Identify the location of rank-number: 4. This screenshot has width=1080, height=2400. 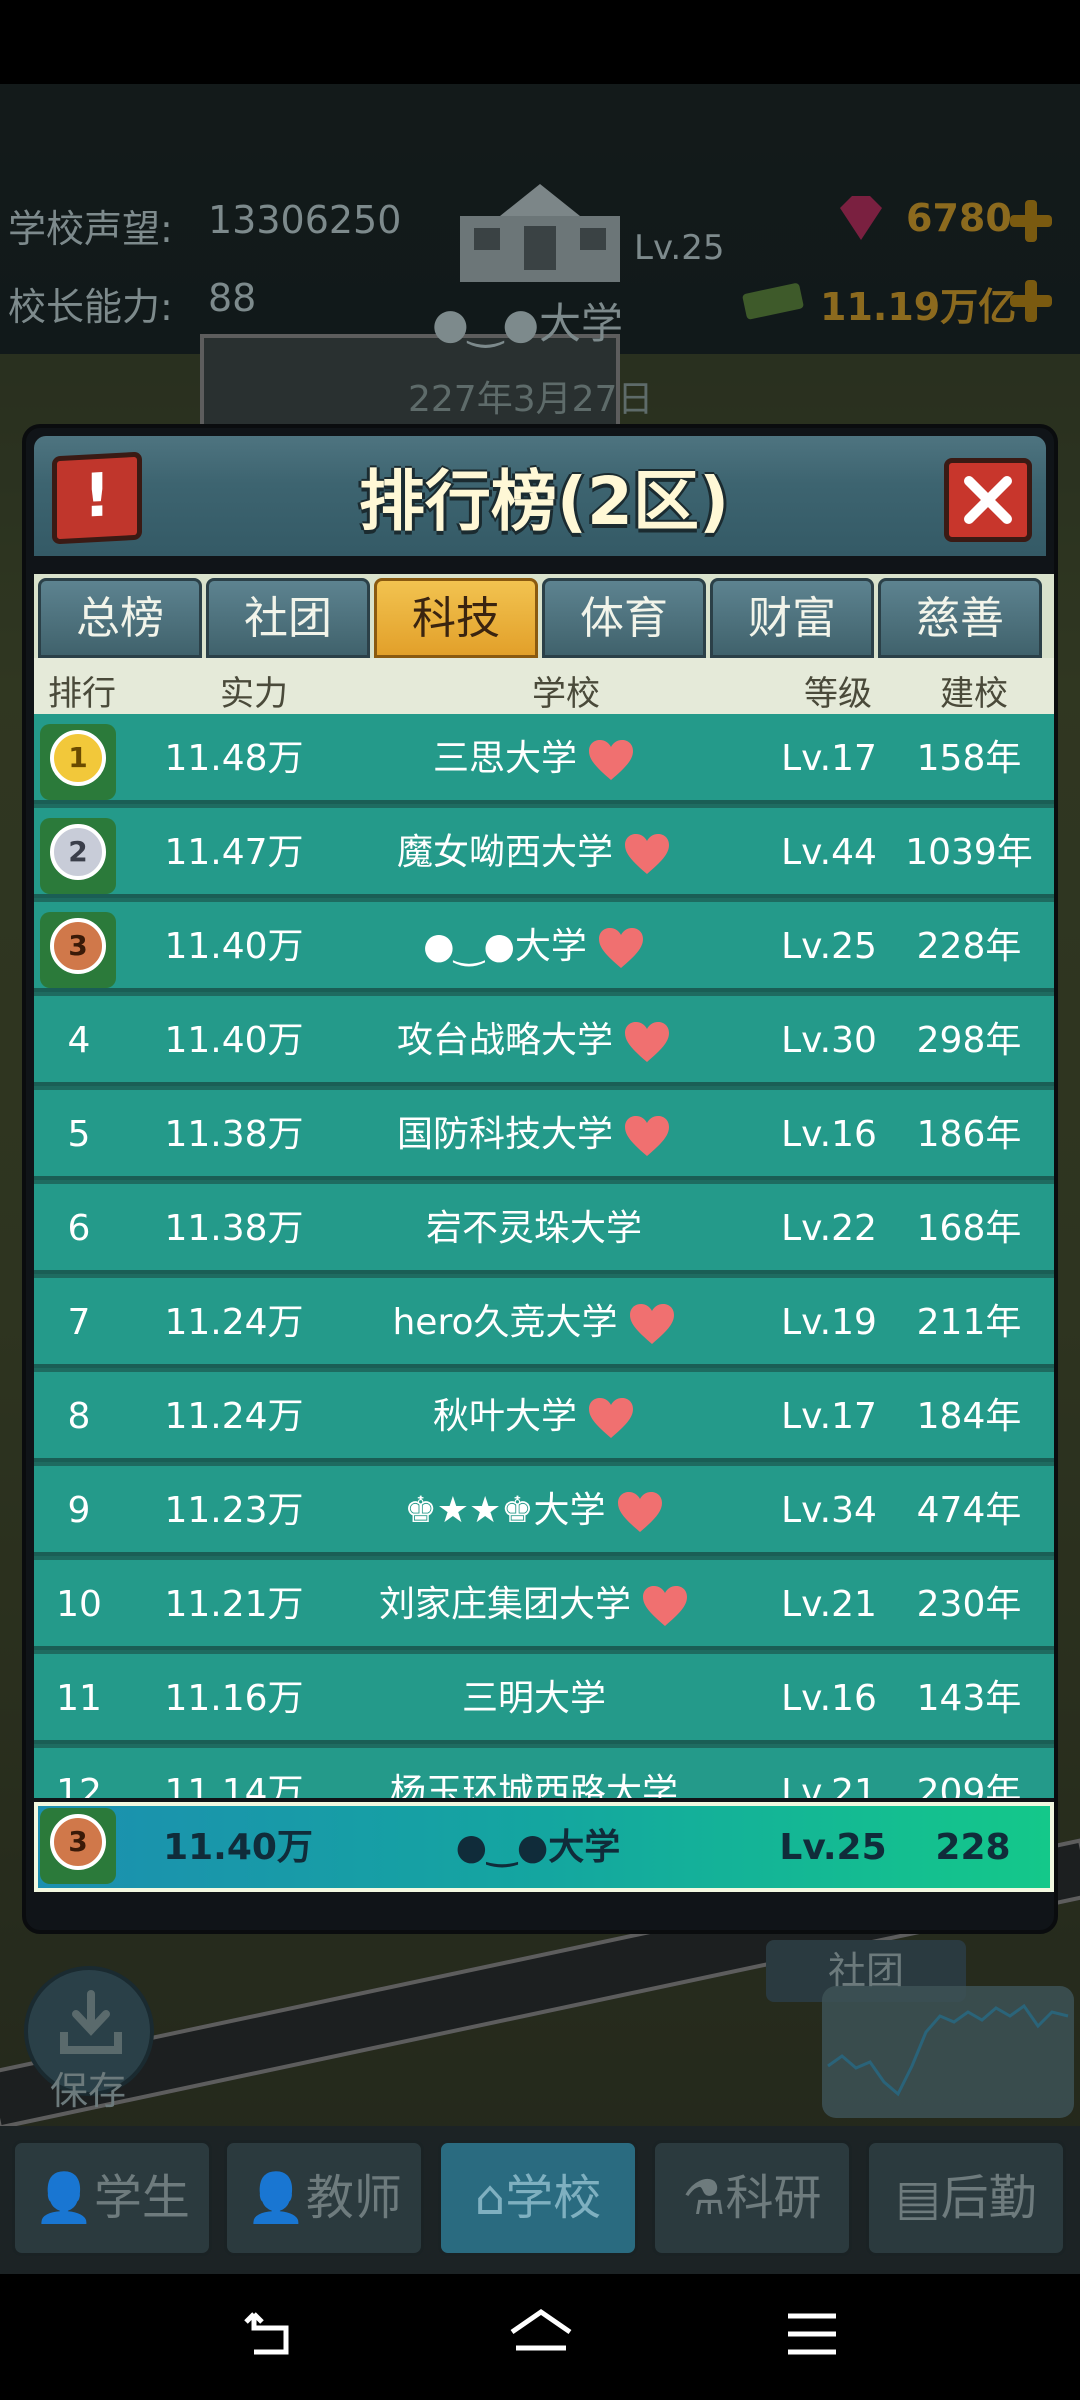
(79, 1040).